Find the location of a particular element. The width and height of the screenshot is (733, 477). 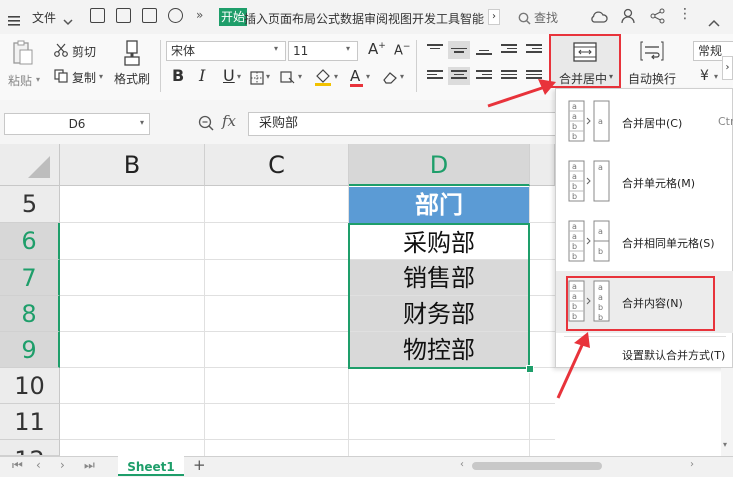

add-sheet-button: + is located at coordinates (199, 465).